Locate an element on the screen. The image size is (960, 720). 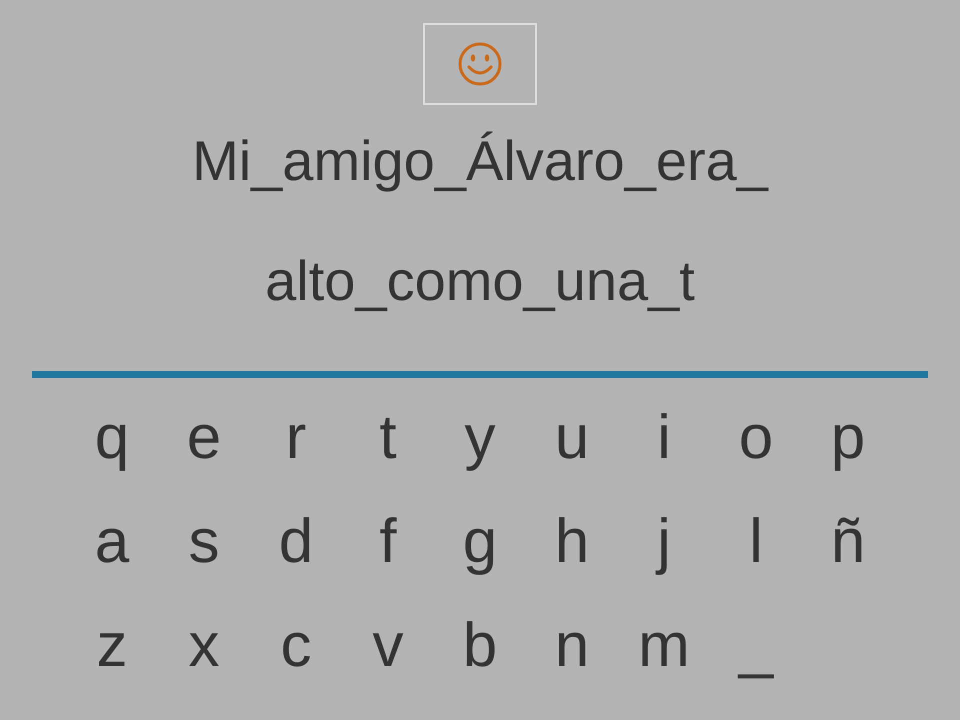
letter-key: j is located at coordinates (664, 542).